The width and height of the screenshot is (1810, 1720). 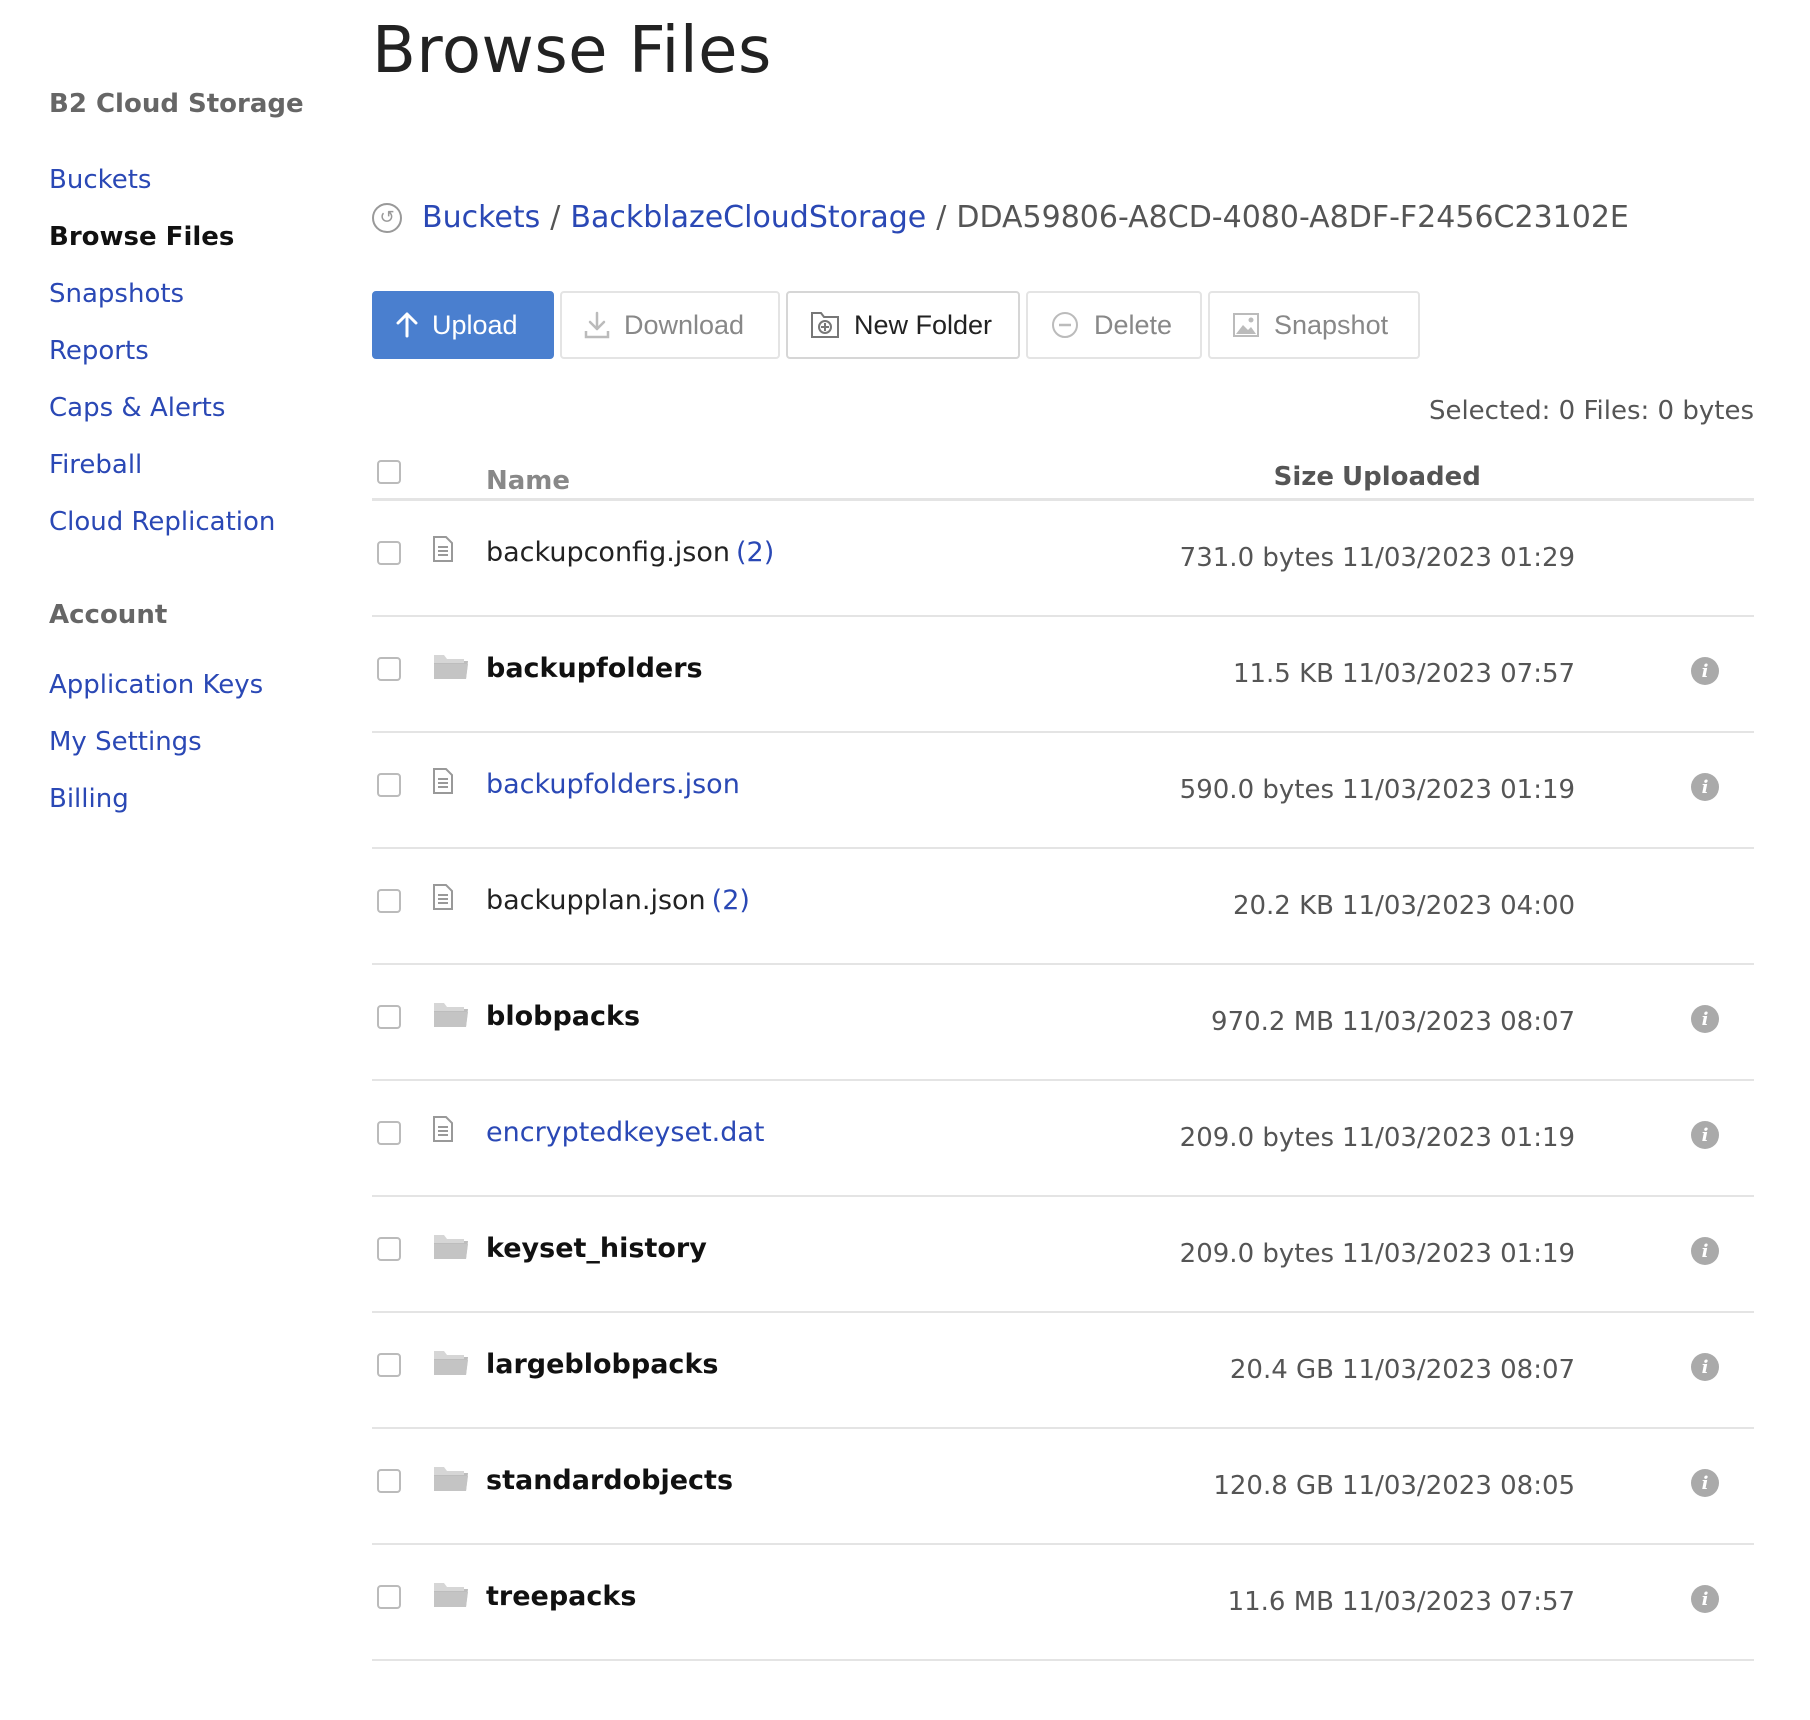 I want to click on item-name: backupplan.json, so click(x=596, y=900).